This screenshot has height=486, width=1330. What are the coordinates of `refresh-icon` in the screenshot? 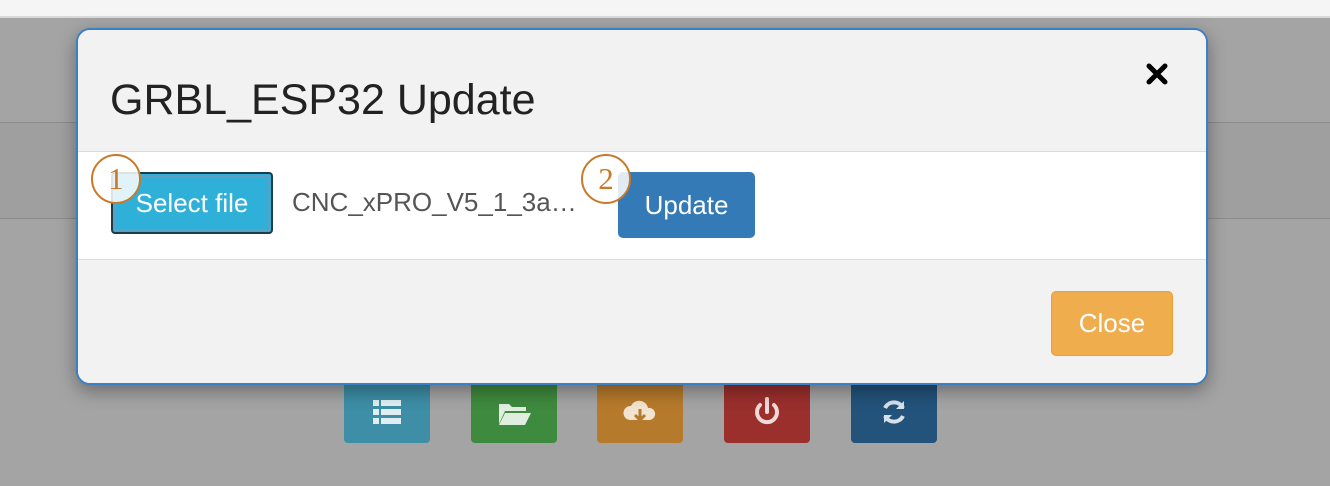 It's located at (894, 411).